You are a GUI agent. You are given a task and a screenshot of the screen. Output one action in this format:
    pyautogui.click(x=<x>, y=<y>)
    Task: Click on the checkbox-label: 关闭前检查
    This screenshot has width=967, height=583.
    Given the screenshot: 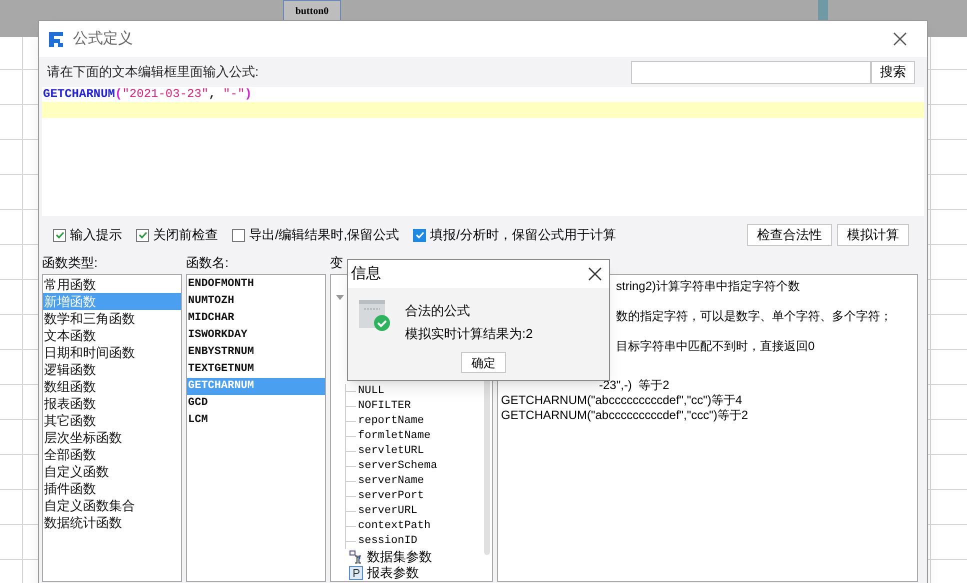 What is the action you would take?
    pyautogui.click(x=185, y=235)
    